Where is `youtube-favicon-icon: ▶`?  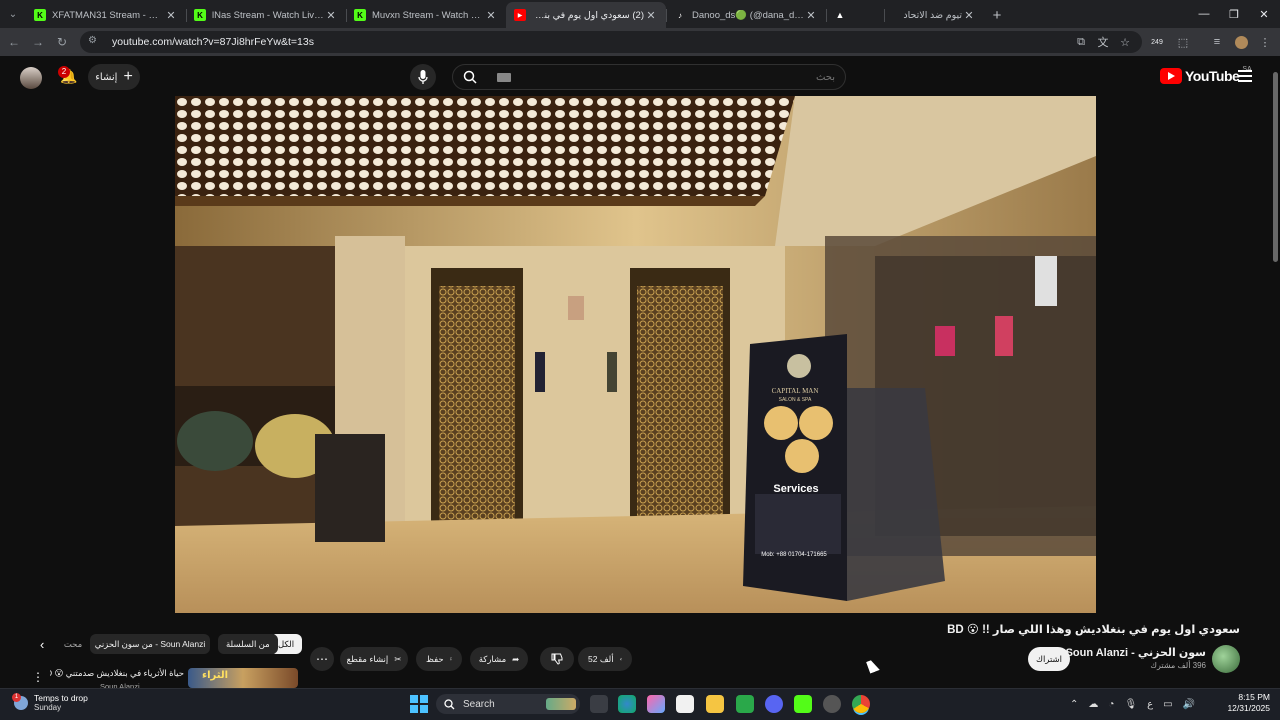
youtube-favicon-icon: ▶ is located at coordinates (520, 15).